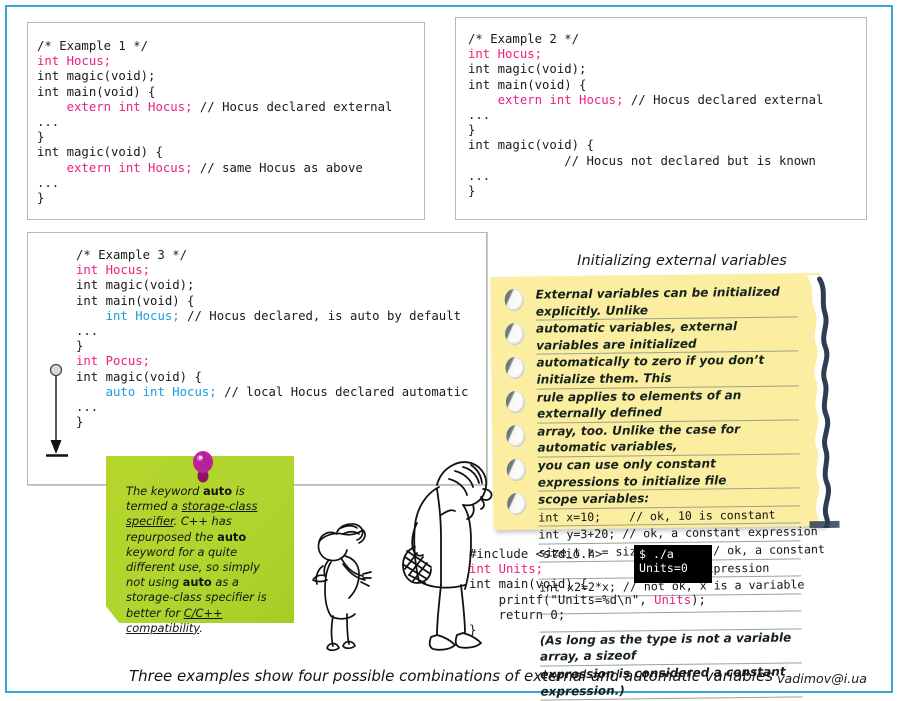 This screenshot has height=701, width=900. I want to click on code-token: return 0;, so click(517, 614).